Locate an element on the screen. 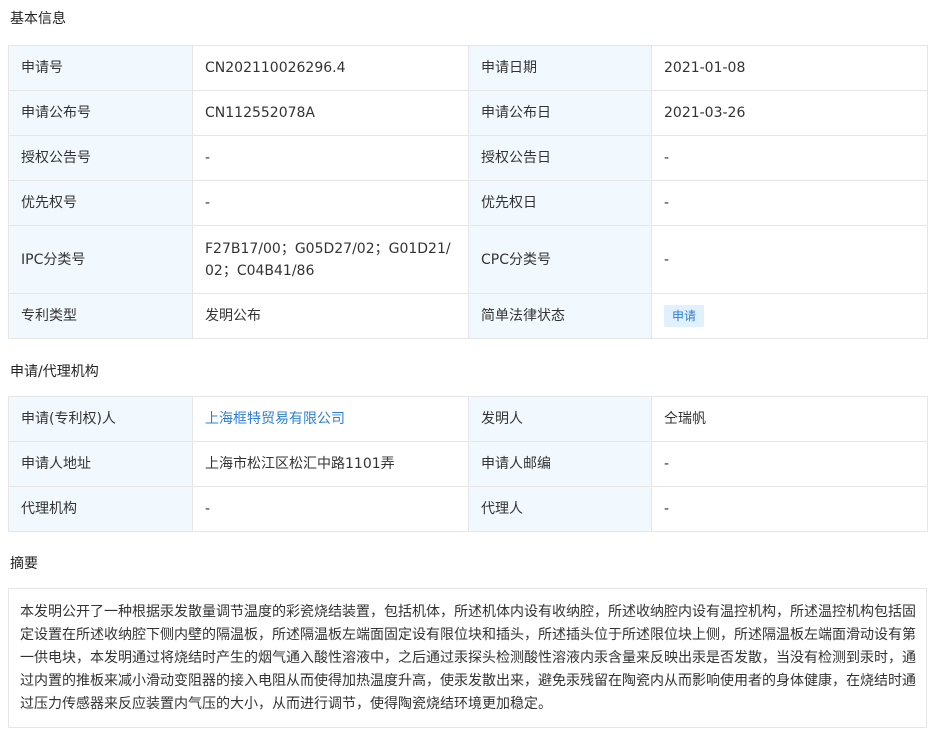  section-title-agency: 申请/代理机构 is located at coordinates (54, 372).